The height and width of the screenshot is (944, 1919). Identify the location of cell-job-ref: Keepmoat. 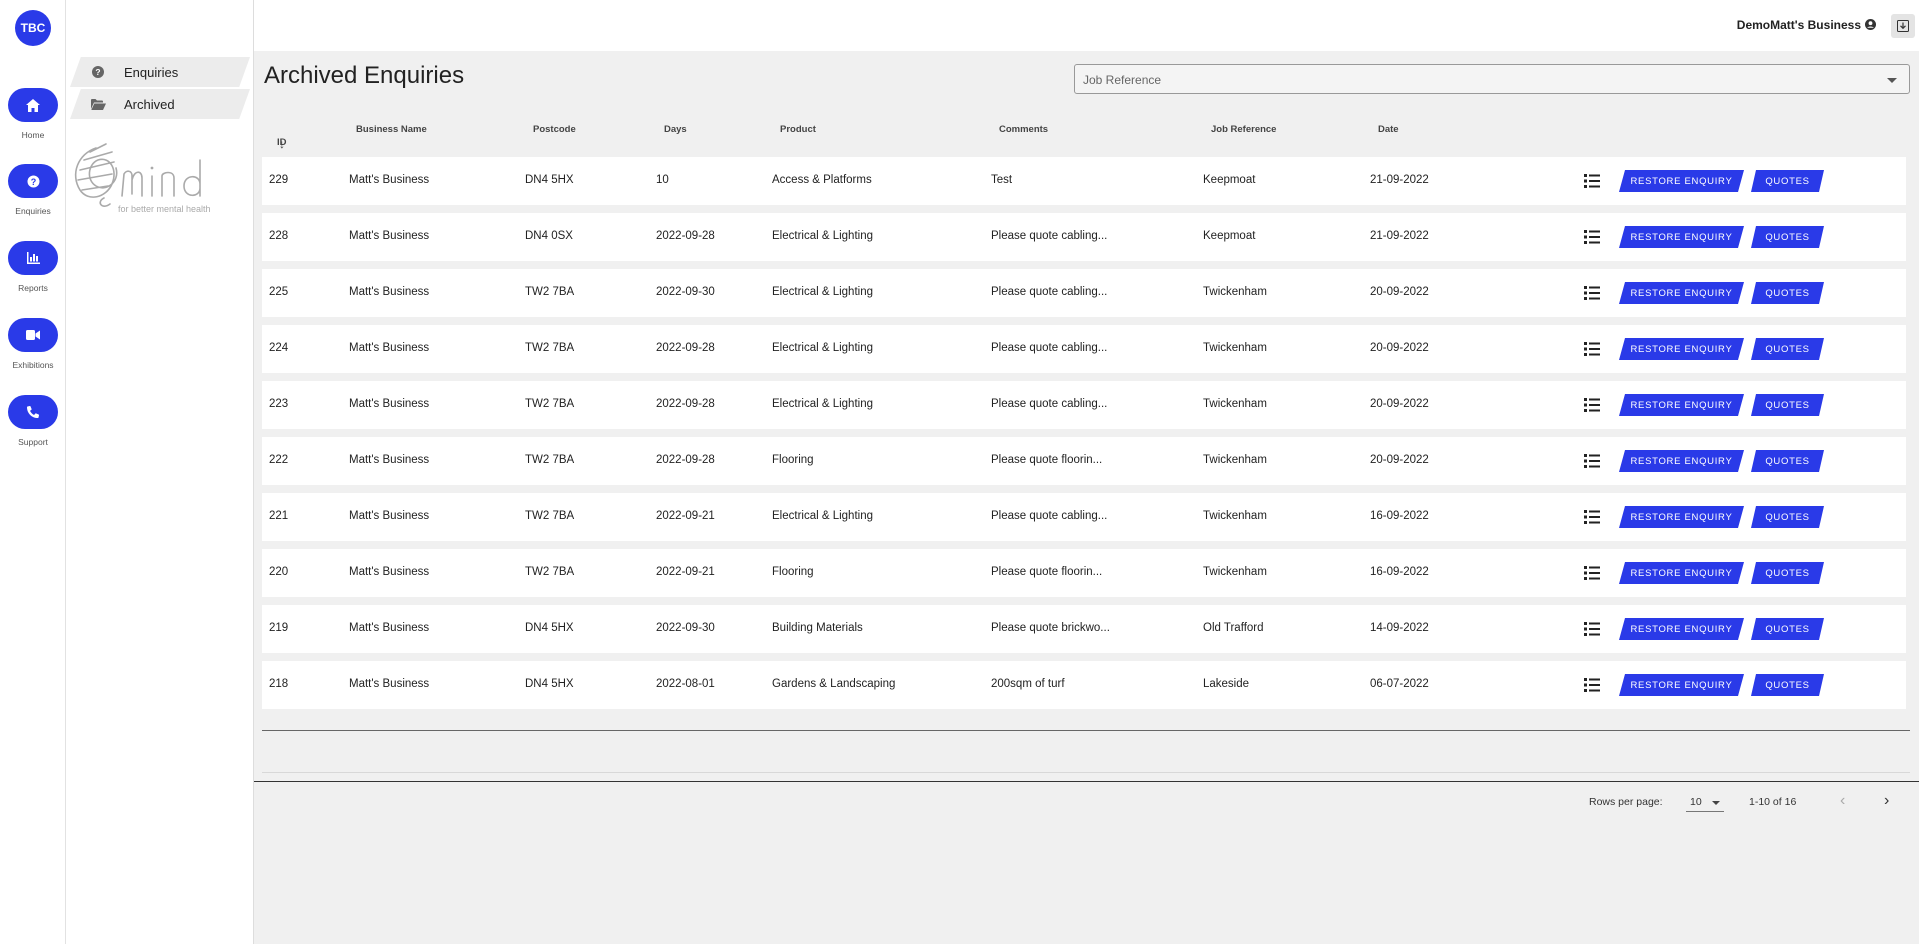
(1229, 180).